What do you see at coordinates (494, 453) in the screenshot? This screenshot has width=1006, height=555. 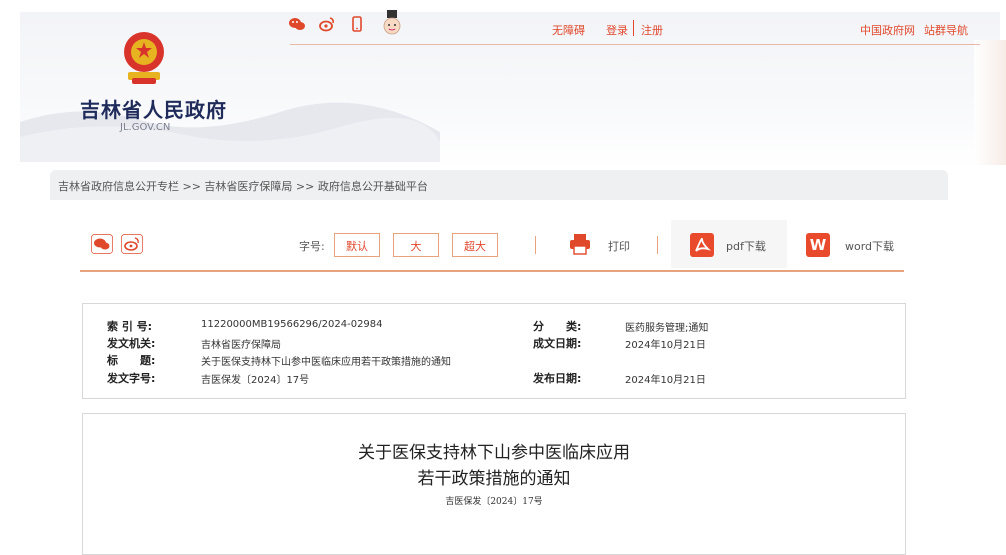 I see `document-title-line1: 关于医保支持林下山参中医临床应用` at bounding box center [494, 453].